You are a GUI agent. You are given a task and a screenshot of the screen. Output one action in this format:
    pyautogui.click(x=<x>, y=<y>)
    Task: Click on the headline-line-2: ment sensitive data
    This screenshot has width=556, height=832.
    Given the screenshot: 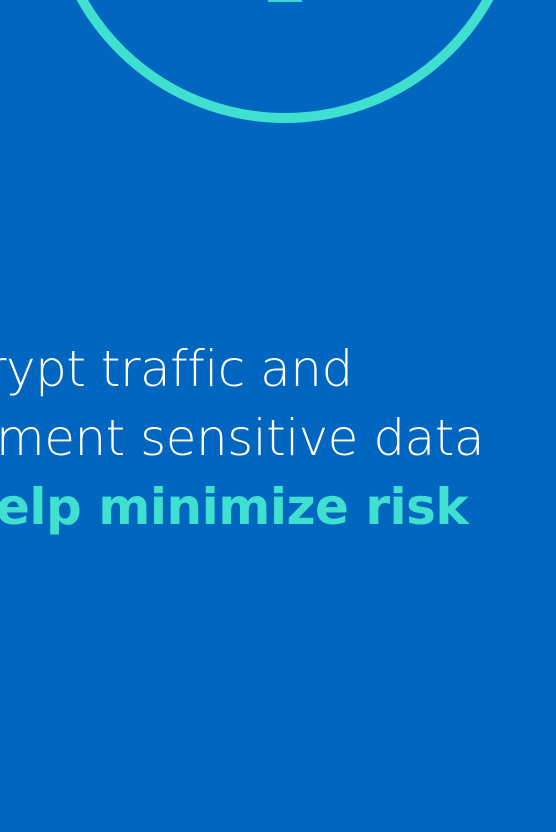 What is the action you would take?
    pyautogui.click(x=242, y=438)
    